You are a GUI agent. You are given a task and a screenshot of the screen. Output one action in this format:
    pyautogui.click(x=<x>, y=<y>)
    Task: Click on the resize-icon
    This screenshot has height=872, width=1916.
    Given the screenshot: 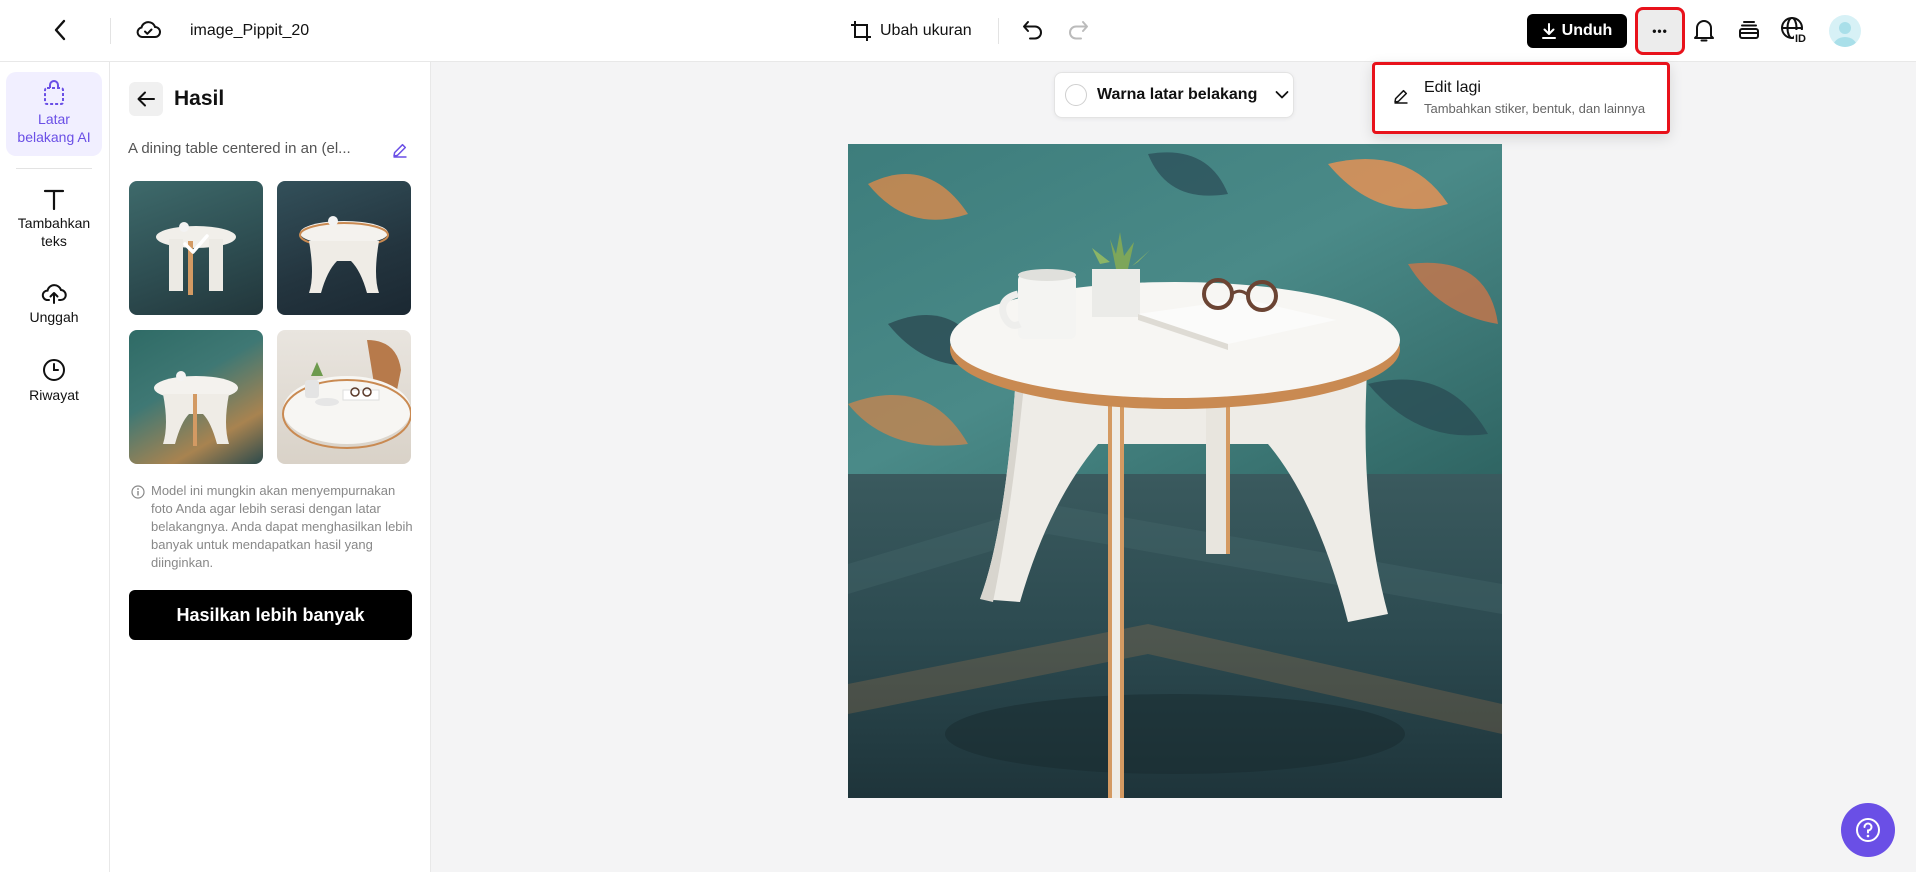 What is the action you would take?
    pyautogui.click(x=861, y=31)
    